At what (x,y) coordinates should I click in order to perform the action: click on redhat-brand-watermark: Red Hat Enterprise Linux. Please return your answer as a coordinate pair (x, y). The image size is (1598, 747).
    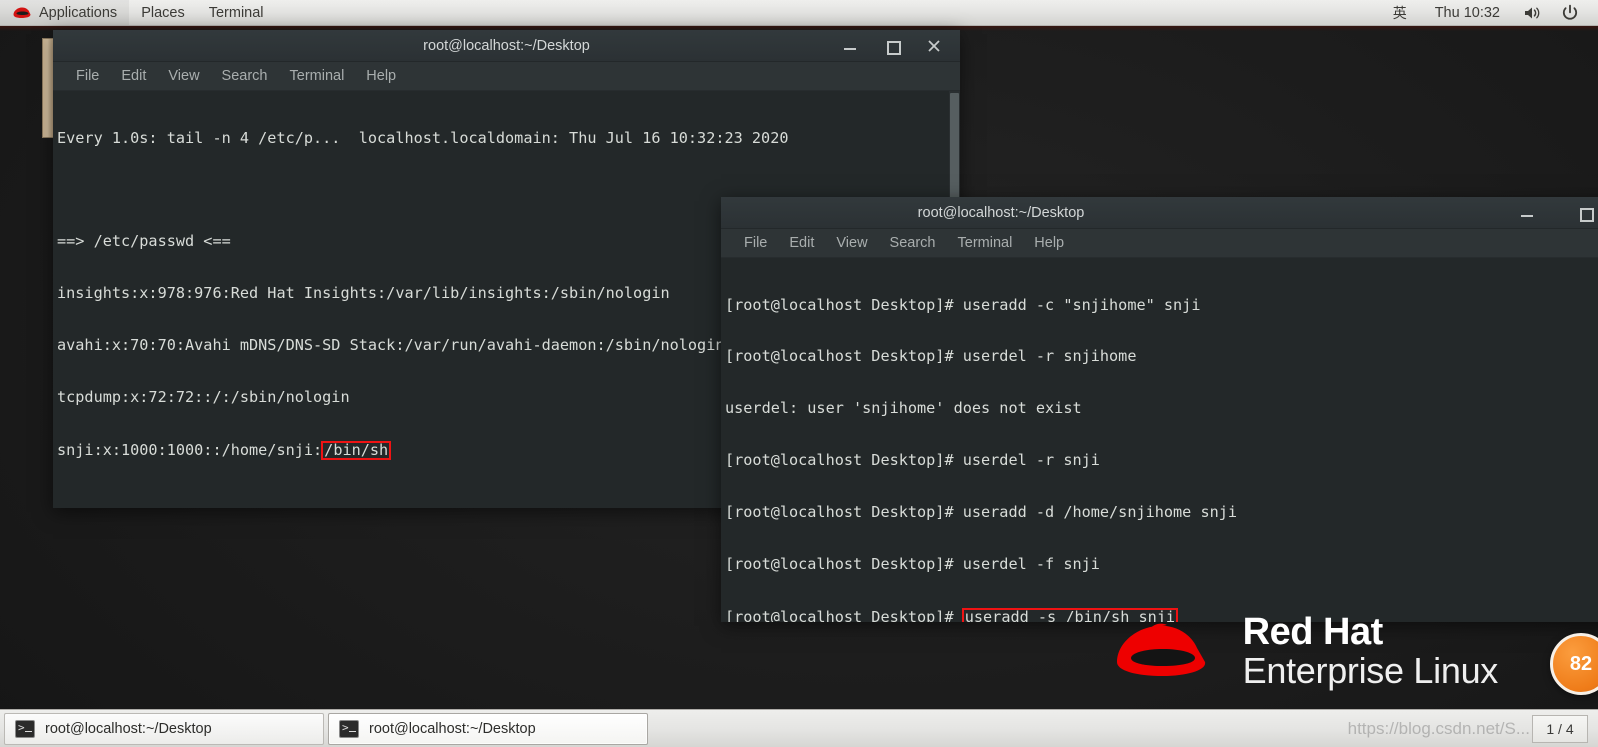
    Looking at the image, I should click on (1303, 651).